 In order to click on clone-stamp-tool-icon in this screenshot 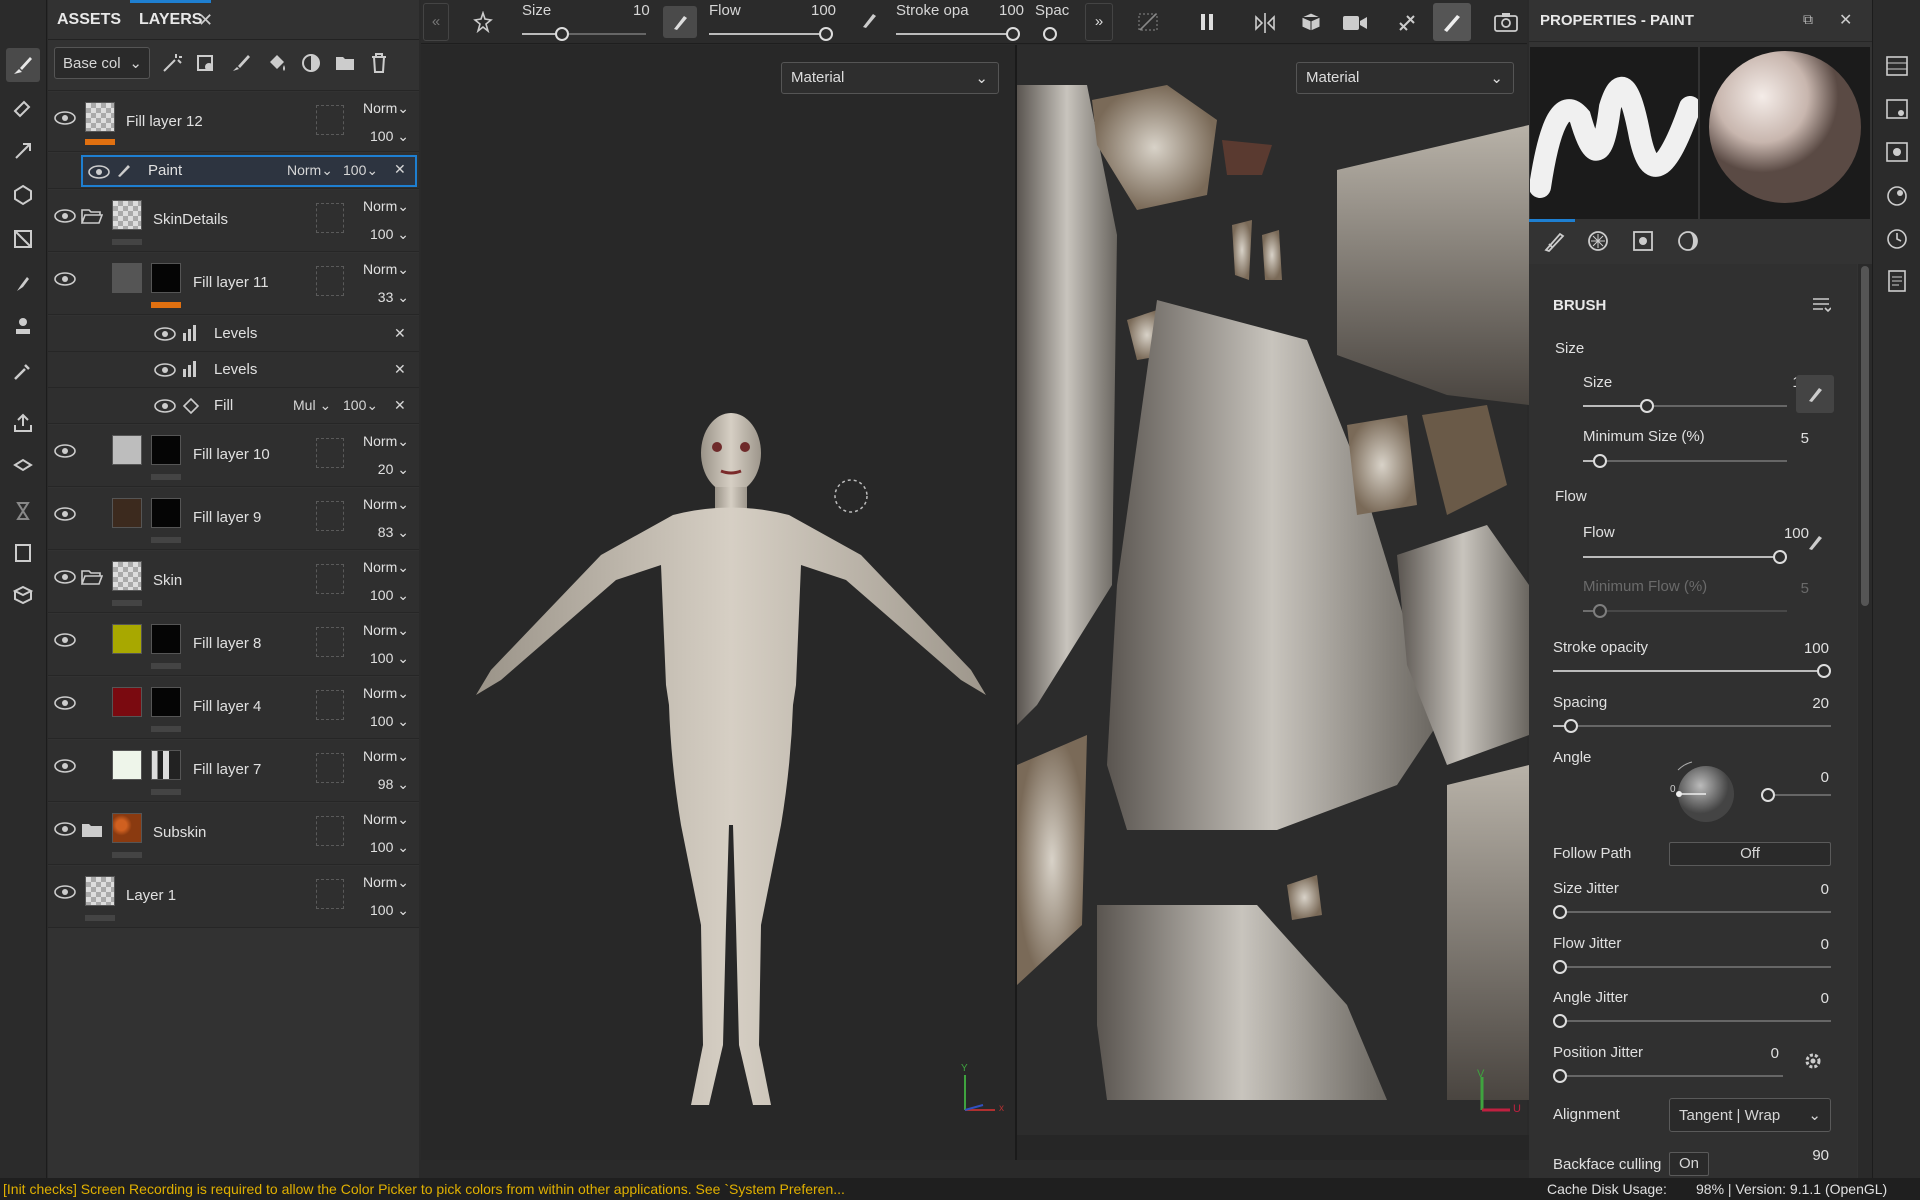, I will do `click(23, 327)`.